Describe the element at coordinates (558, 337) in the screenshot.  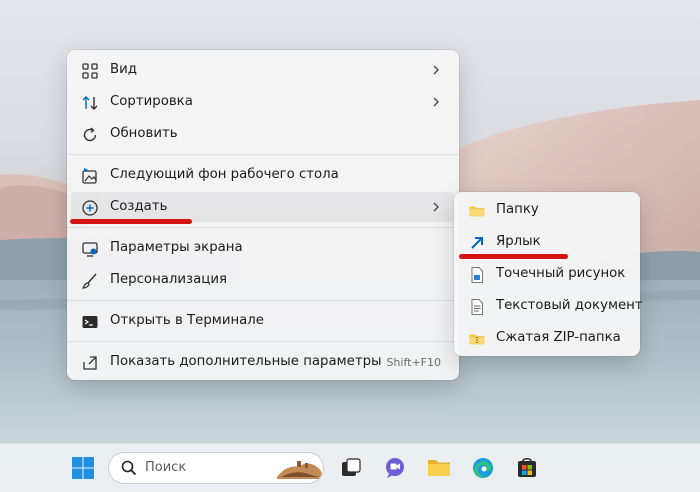
I see `submenu-item-zip-folder-label: Сжатая ZIP-папка` at that location.